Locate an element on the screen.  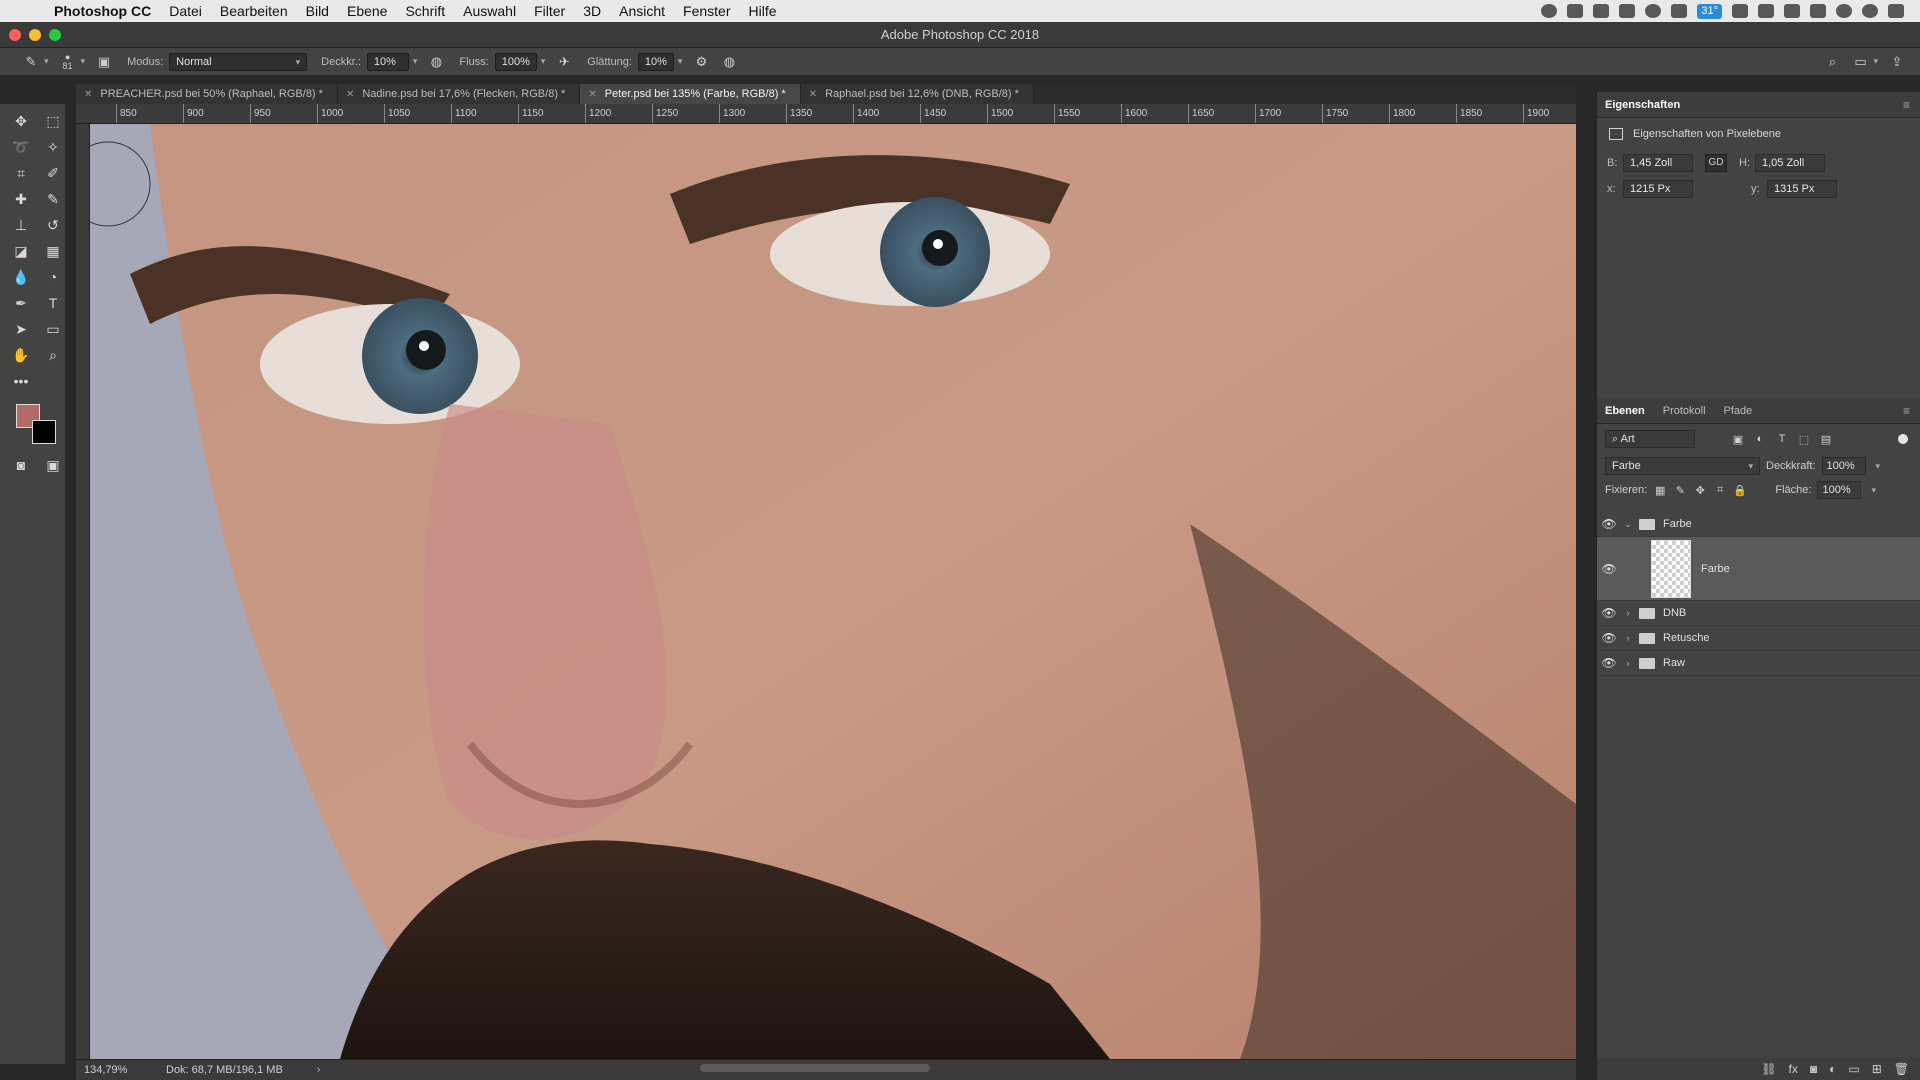
workspace-chevron-icon: ▾ is located at coordinates (1875, 61).